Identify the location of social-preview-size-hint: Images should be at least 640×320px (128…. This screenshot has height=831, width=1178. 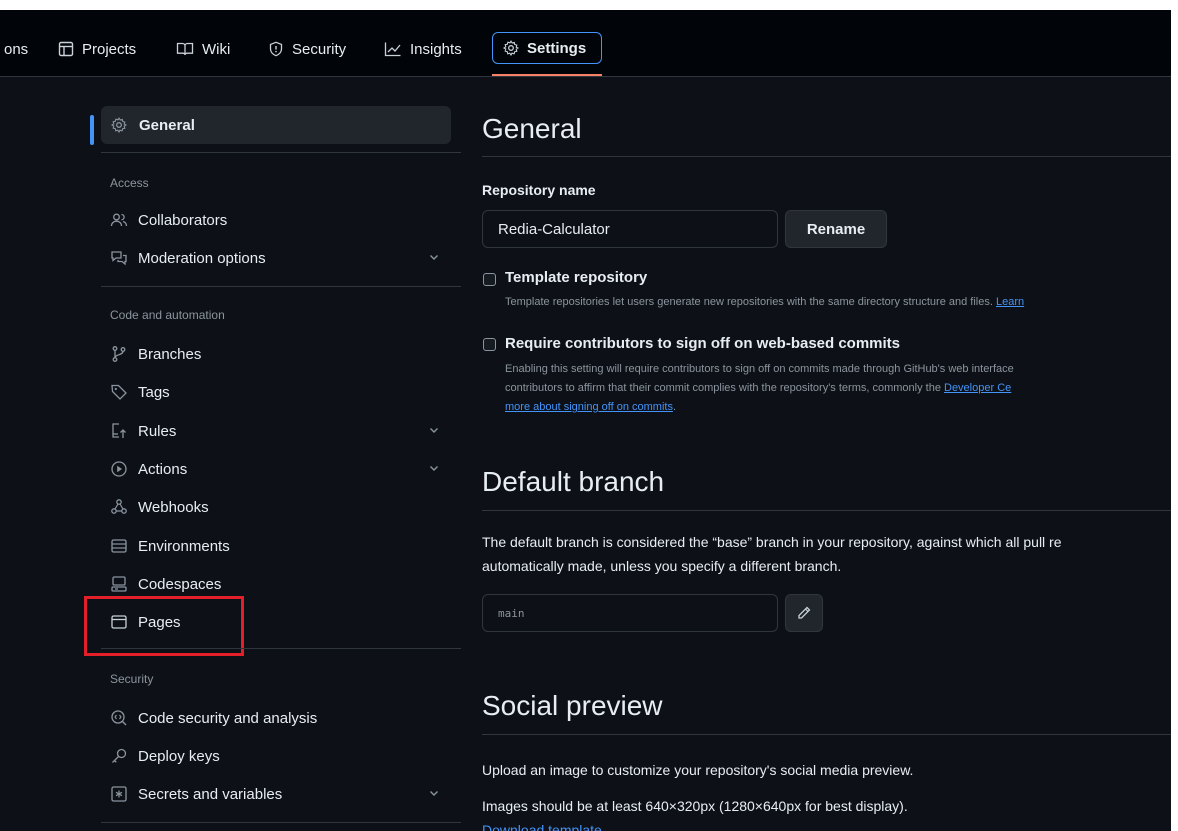
(695, 806).